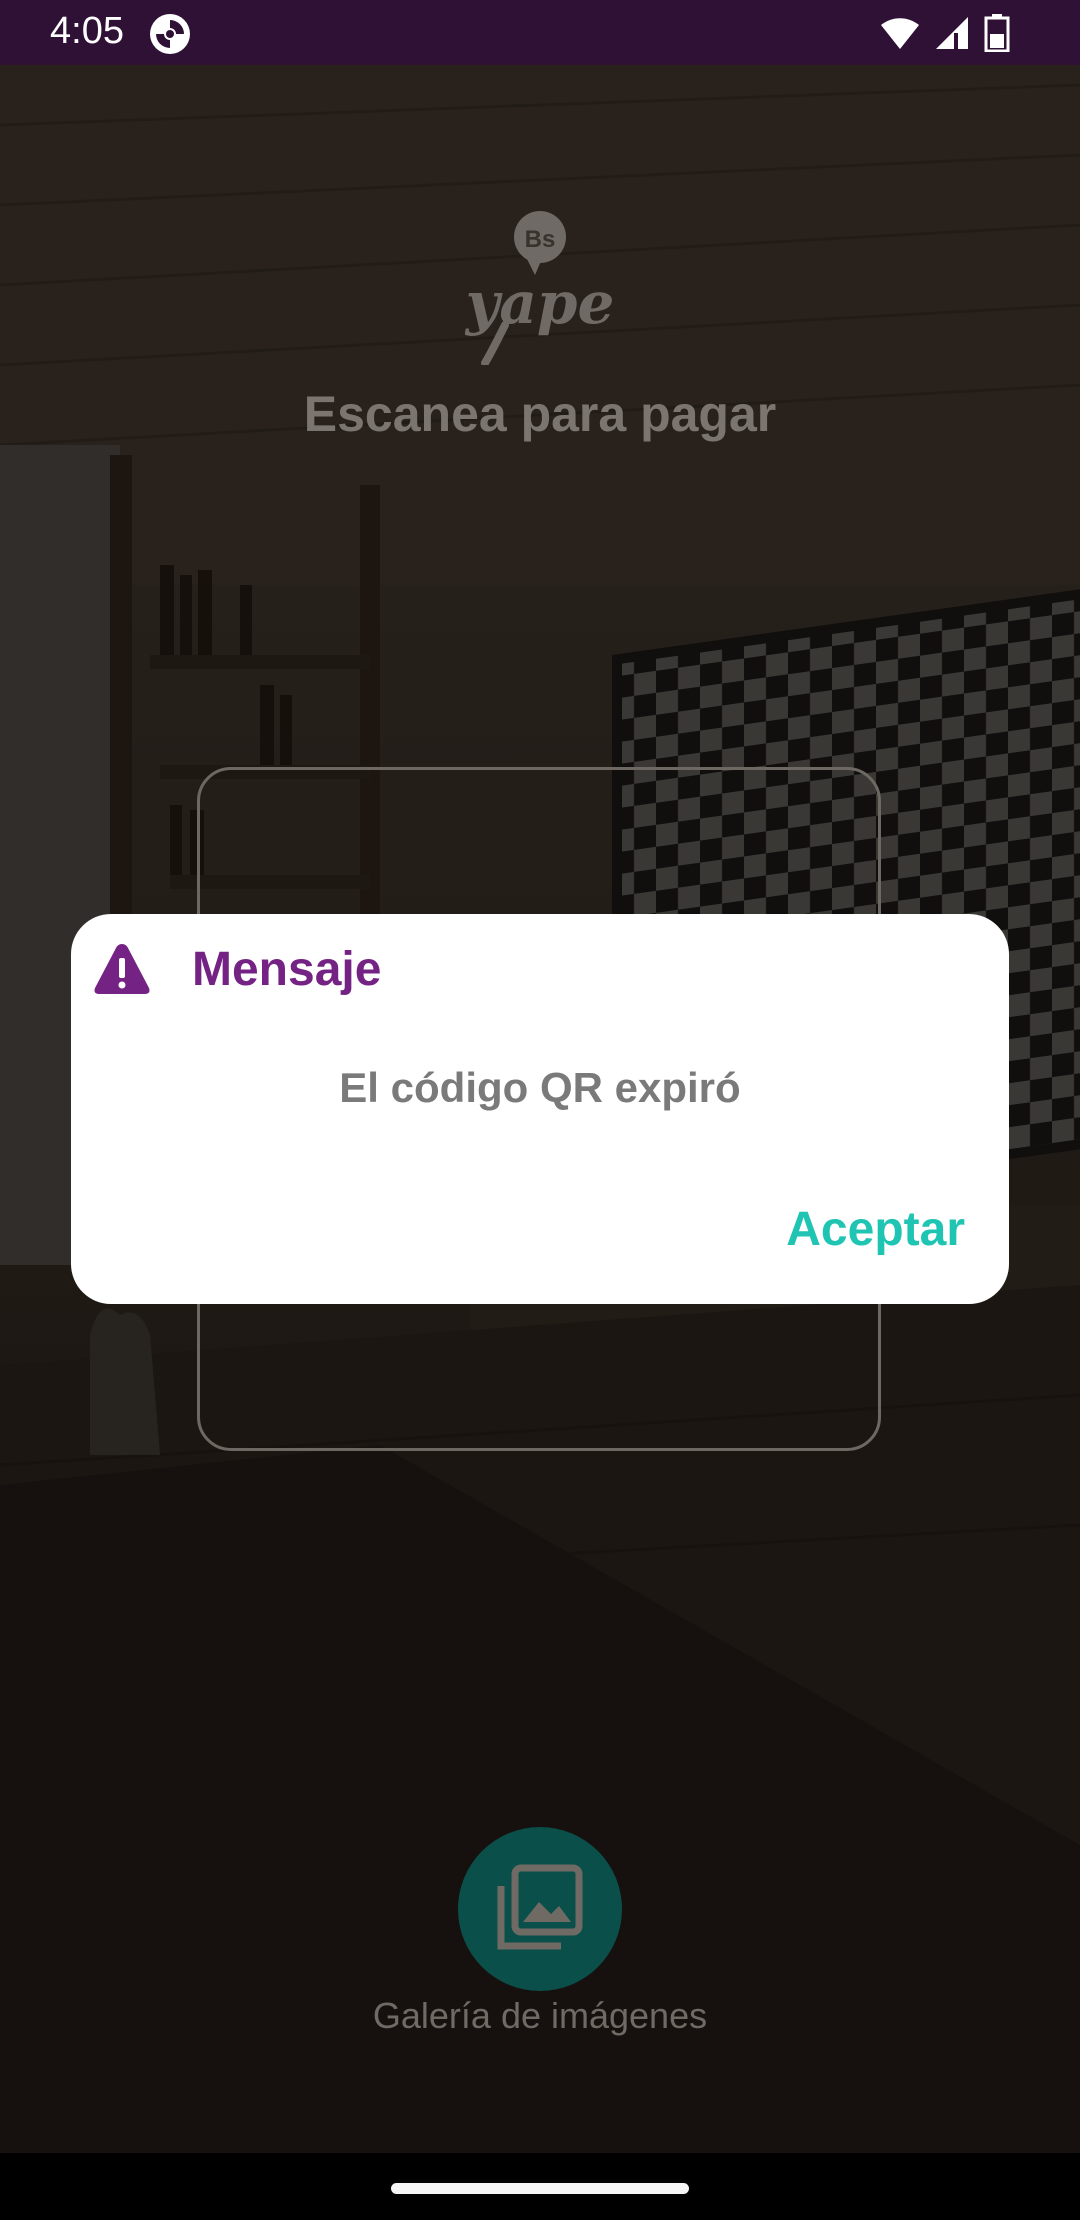 The height and width of the screenshot is (2220, 1080). What do you see at coordinates (900, 33) in the screenshot?
I see `wifi-icon` at bounding box center [900, 33].